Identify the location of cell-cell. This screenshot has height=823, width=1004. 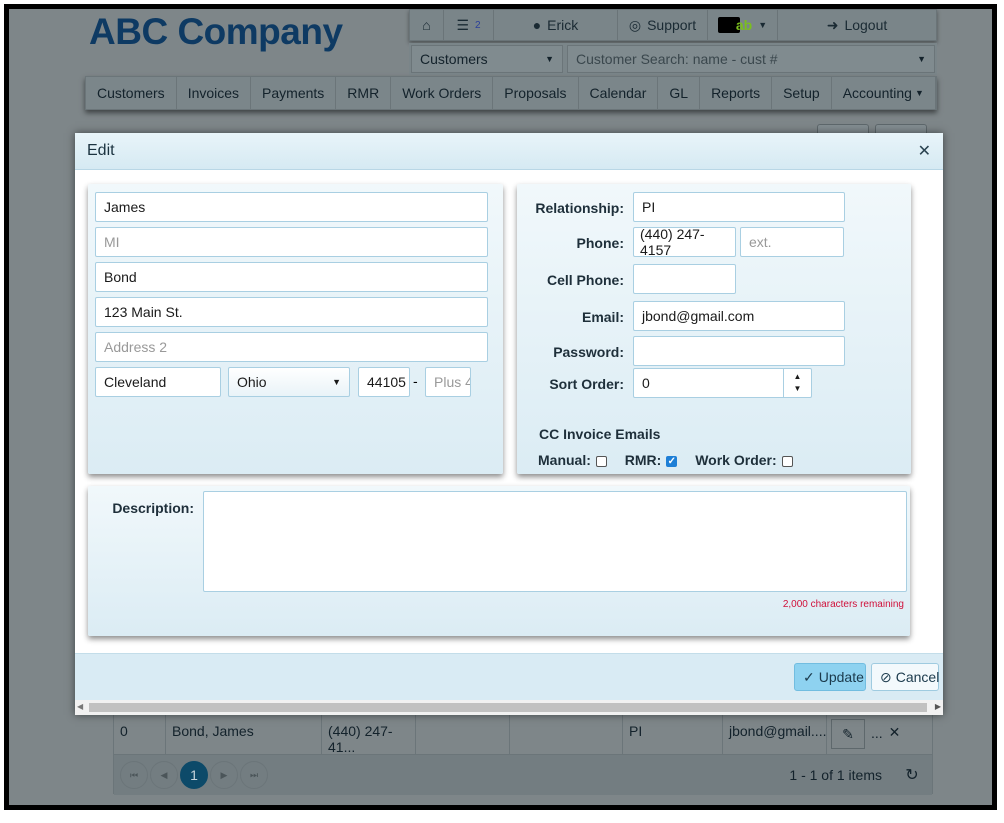
(463, 734).